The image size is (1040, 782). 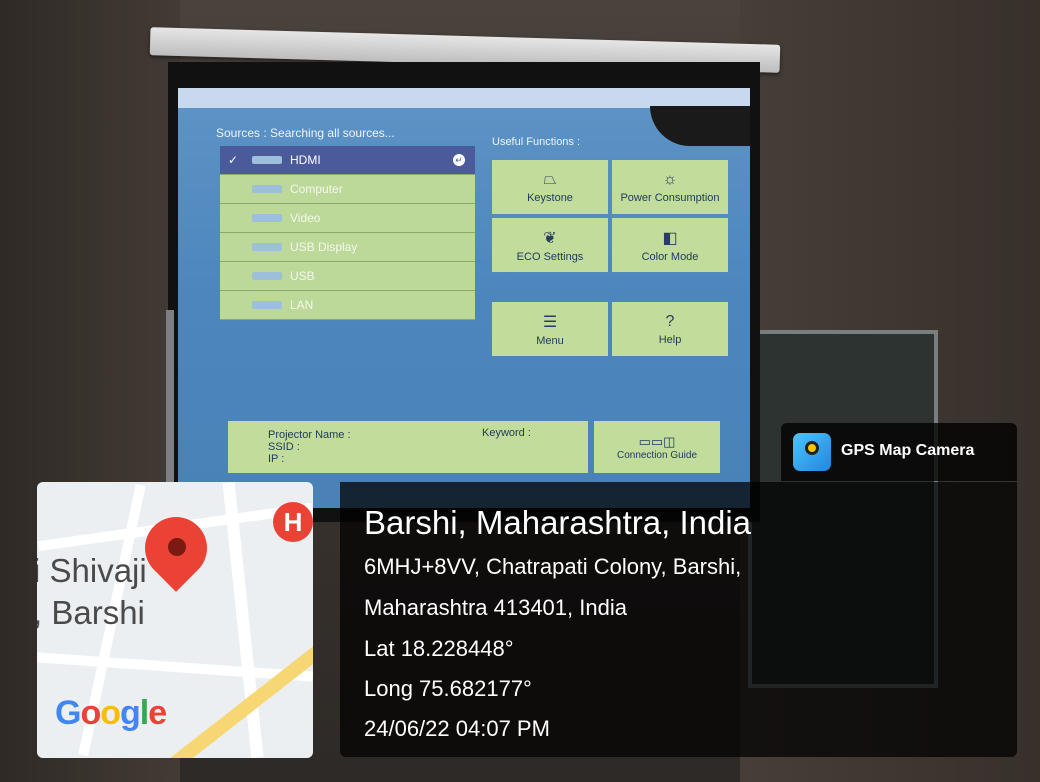 What do you see at coordinates (233, 160) in the screenshot?
I see `check-icon: ✓` at bounding box center [233, 160].